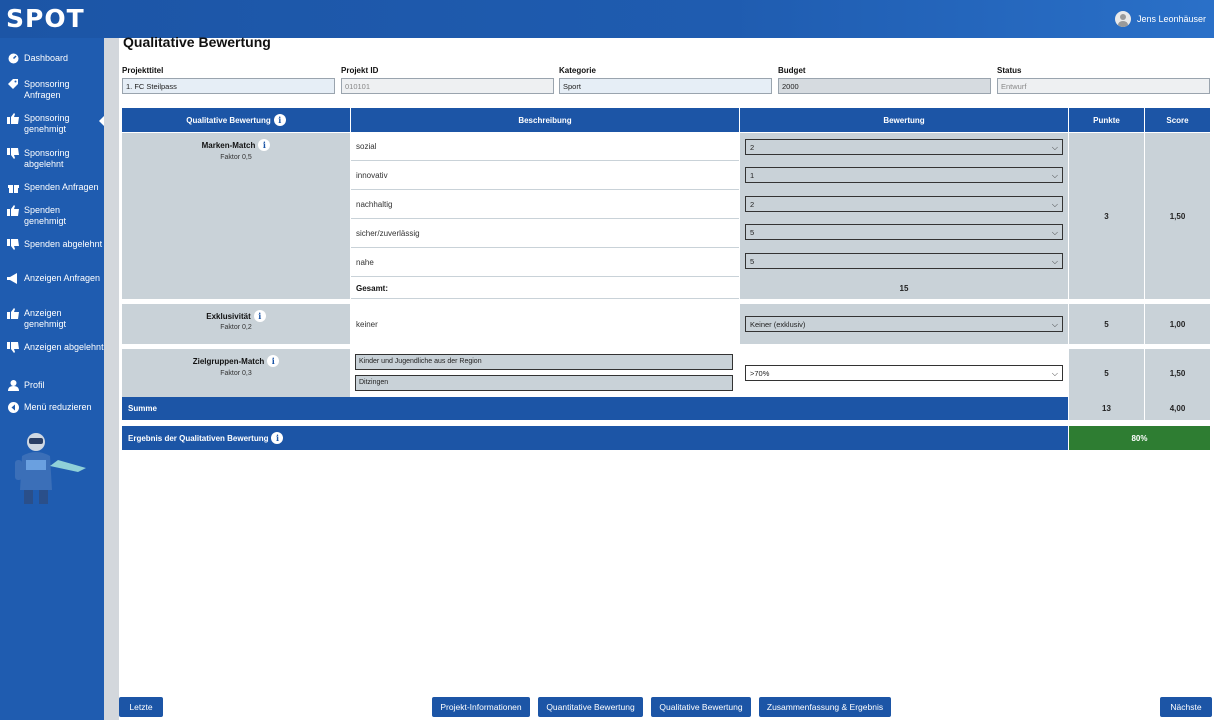 This screenshot has width=1214, height=720. Describe the element at coordinates (143, 70) in the screenshot. I see `field-label: Projekttitel` at that location.